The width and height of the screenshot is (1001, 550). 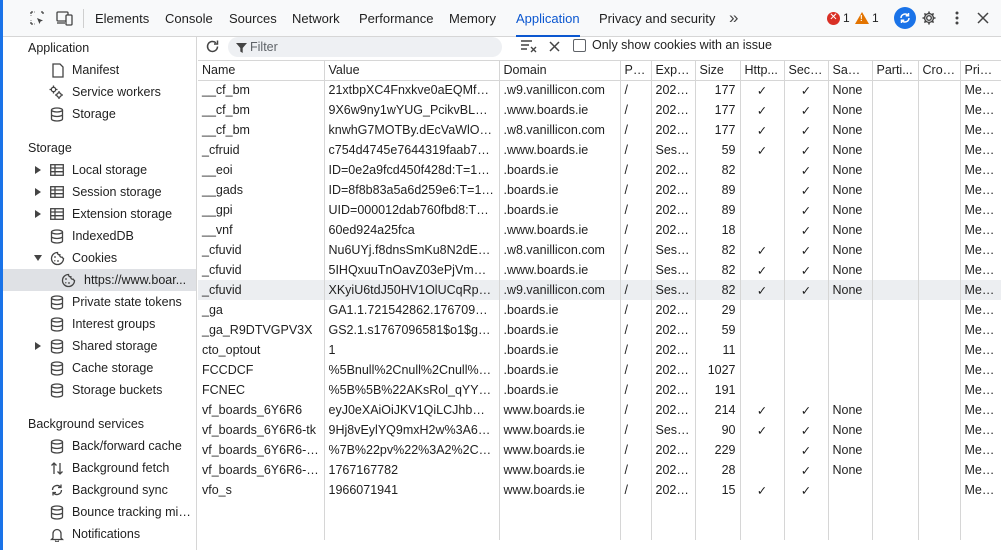 What do you see at coordinates (99, 346) in the screenshot?
I see `sidebar-item-shared-storage: Shared storage` at bounding box center [99, 346].